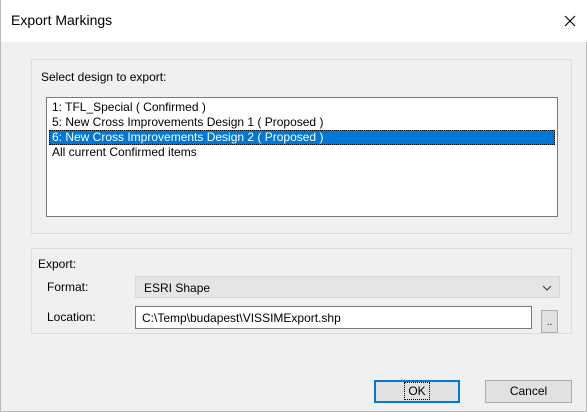 This screenshot has width=587, height=412. I want to click on window-title: Export Markings, so click(62, 20).